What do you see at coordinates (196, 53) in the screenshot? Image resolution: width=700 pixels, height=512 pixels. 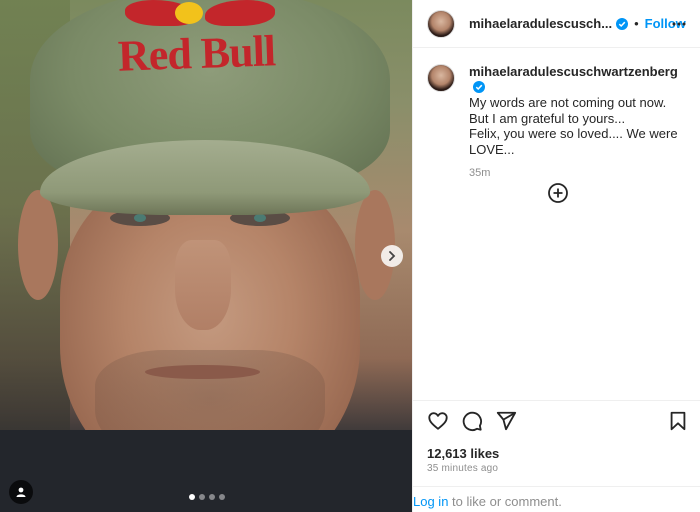 I see `cap-logo-text: Red Bull` at bounding box center [196, 53].